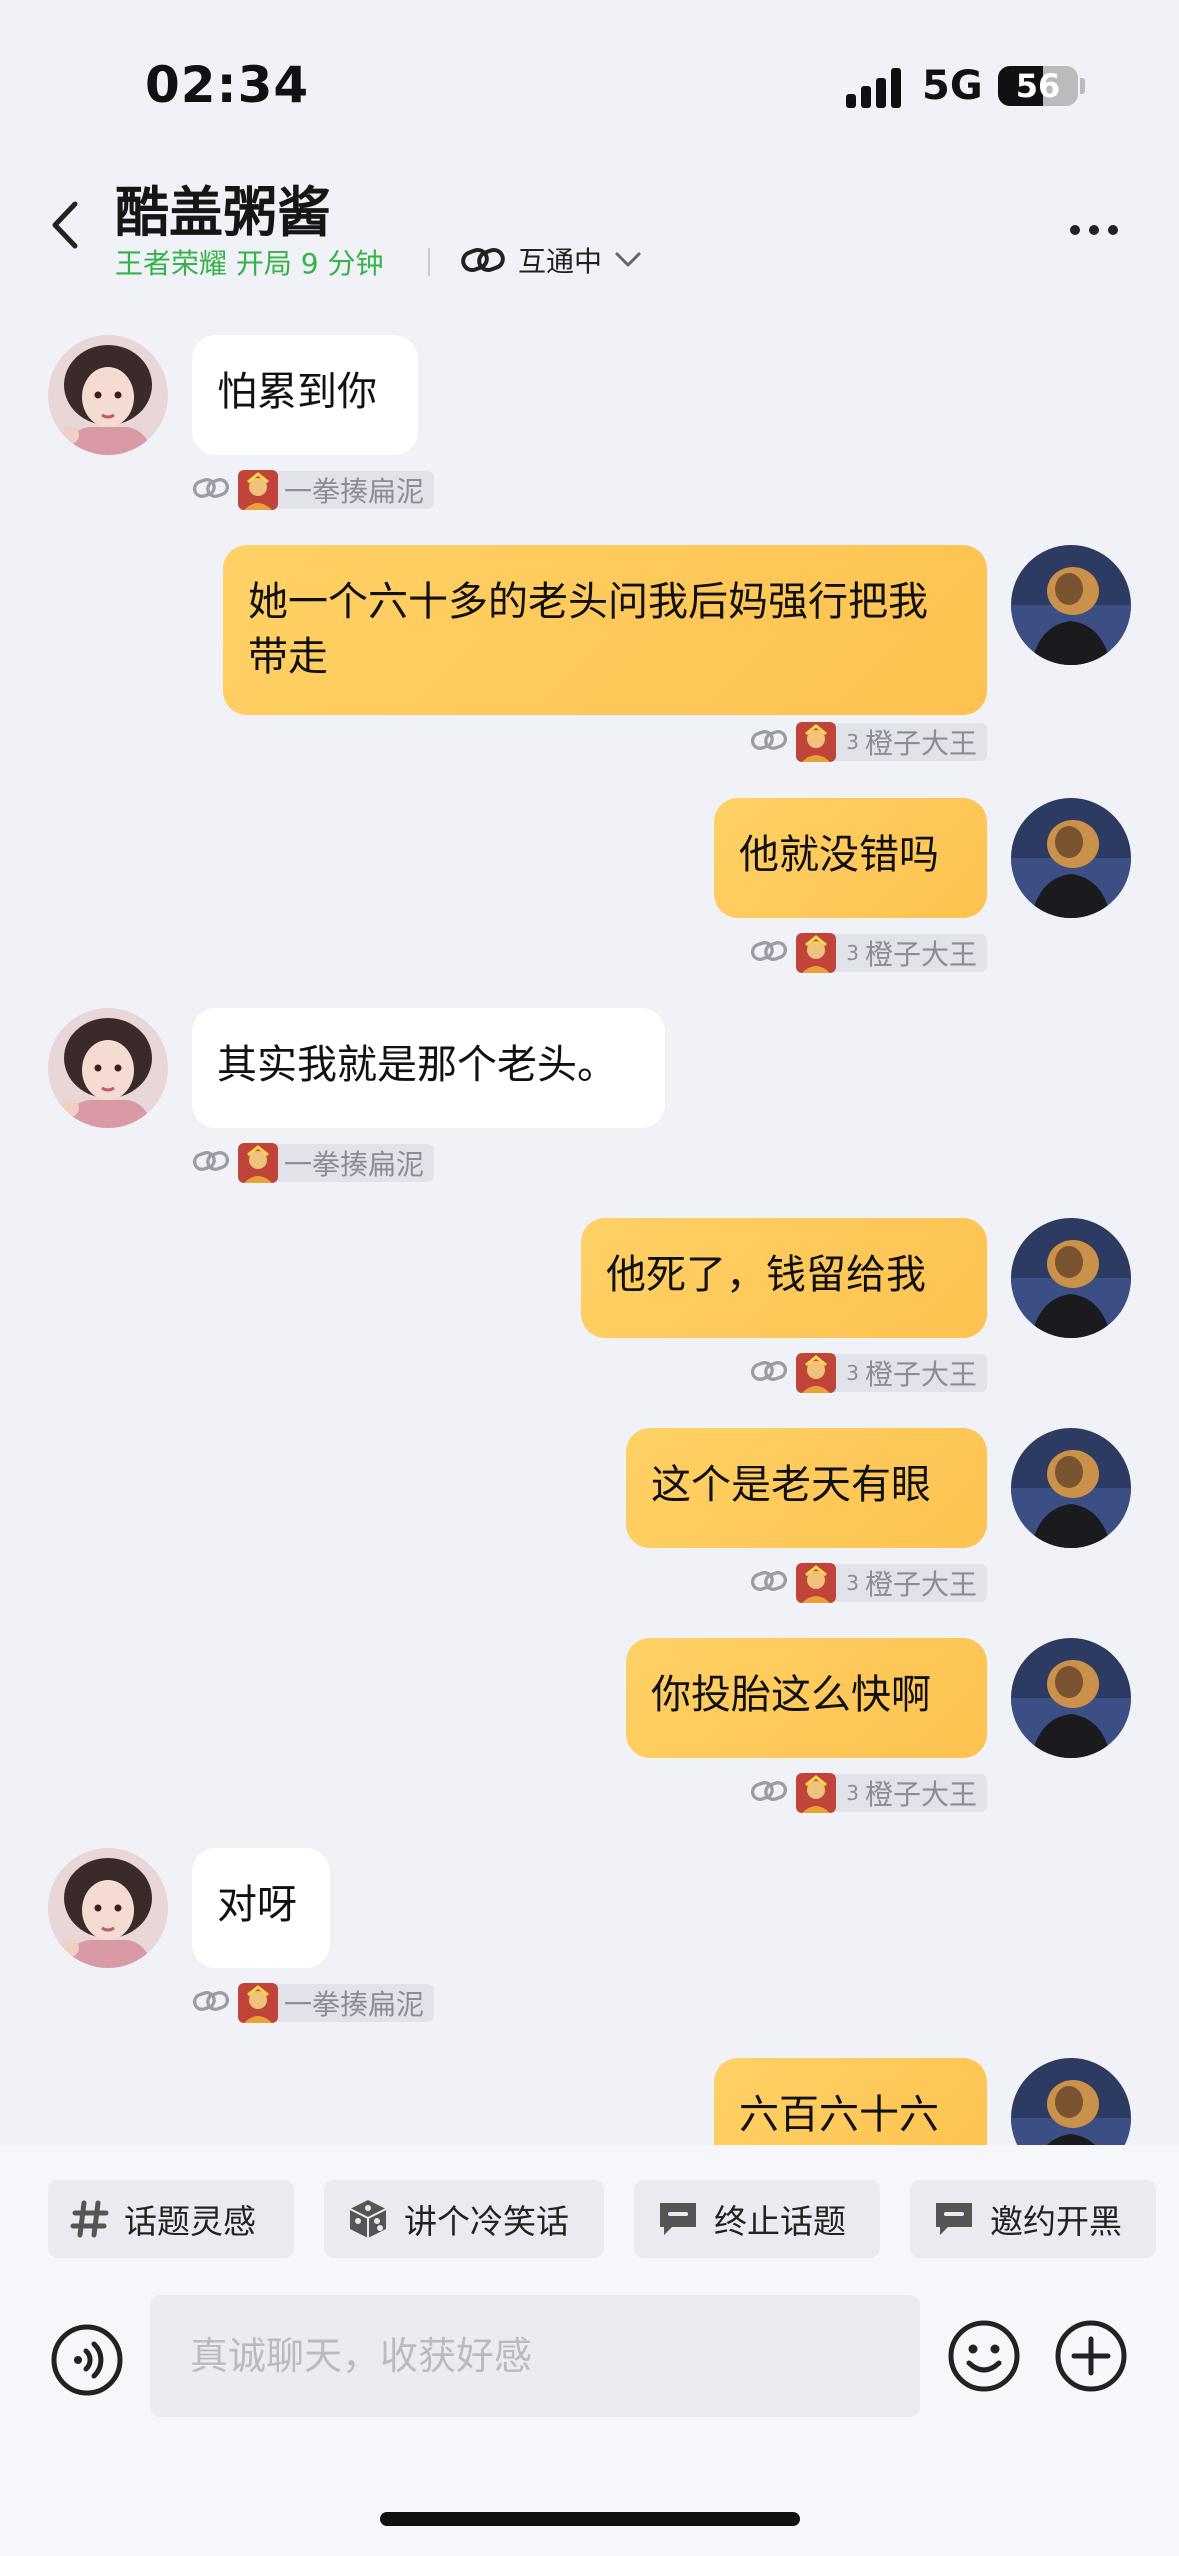  I want to click on incoming-message-bubble: 怕累到你, so click(305, 395).